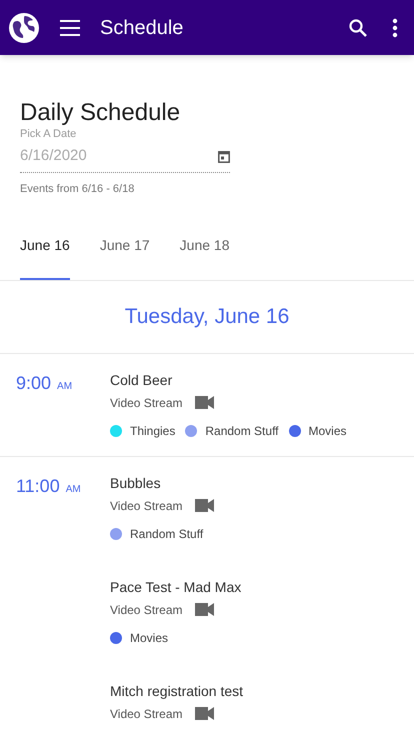 The width and height of the screenshot is (414, 736). Describe the element at coordinates (395, 28) in the screenshot. I see `more-icon` at that location.